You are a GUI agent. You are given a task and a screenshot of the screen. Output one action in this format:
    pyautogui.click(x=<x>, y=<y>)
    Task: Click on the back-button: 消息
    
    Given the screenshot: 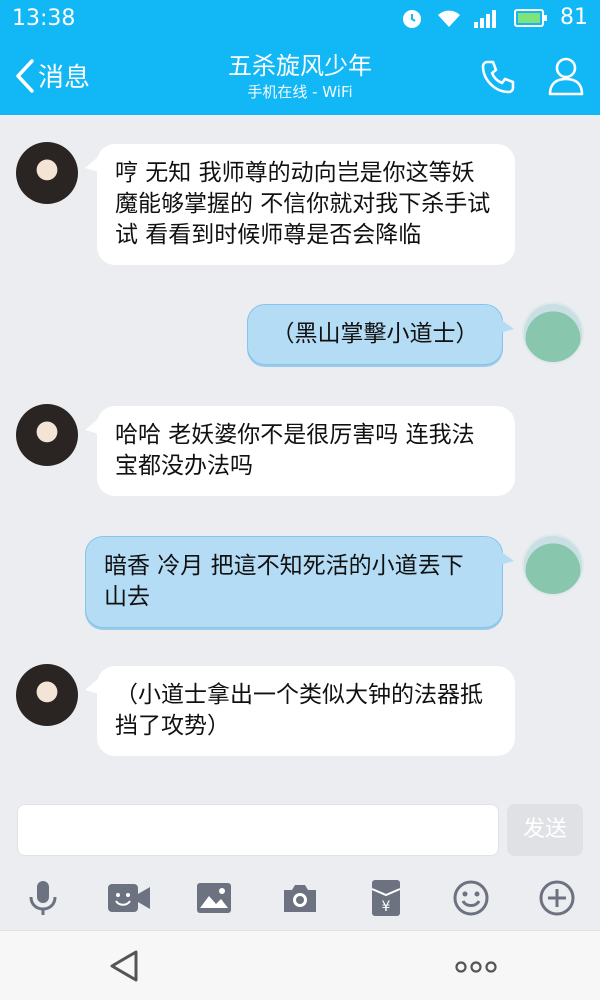 What is the action you would take?
    pyautogui.click(x=52, y=75)
    